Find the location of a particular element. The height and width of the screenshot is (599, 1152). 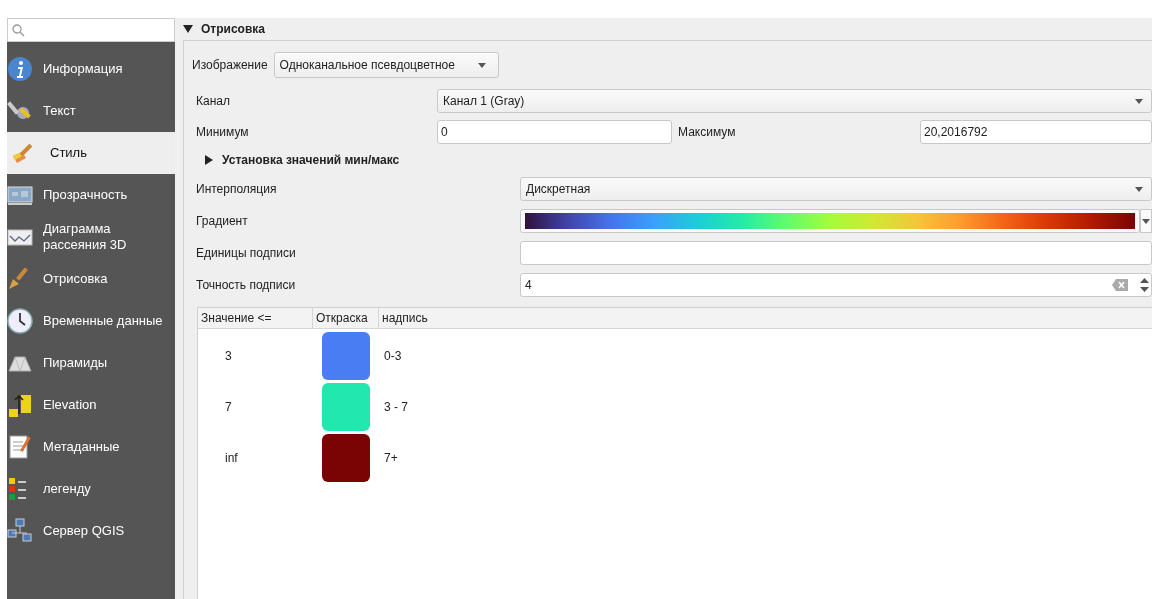

dropdown-button is located at coordinates (1146, 221).